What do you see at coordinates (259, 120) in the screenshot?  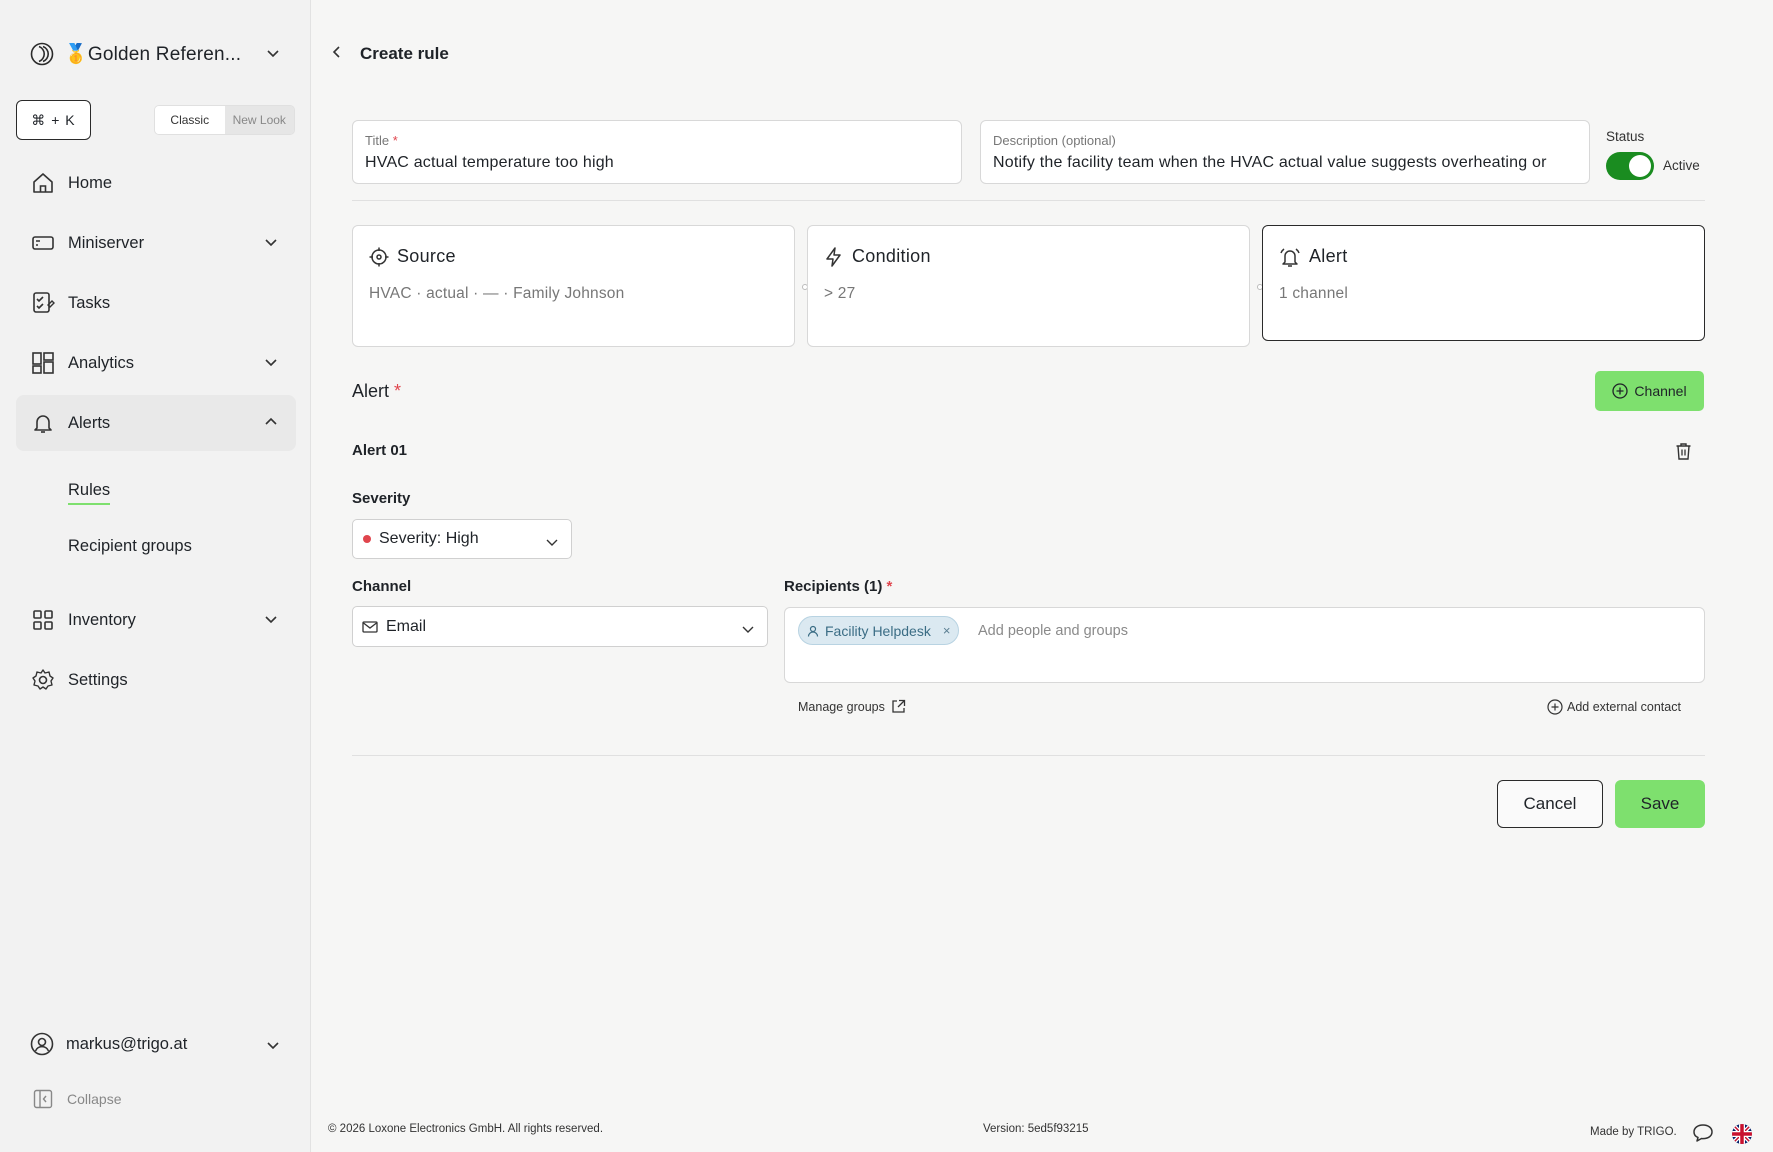 I see `look-new-option: New Look` at bounding box center [259, 120].